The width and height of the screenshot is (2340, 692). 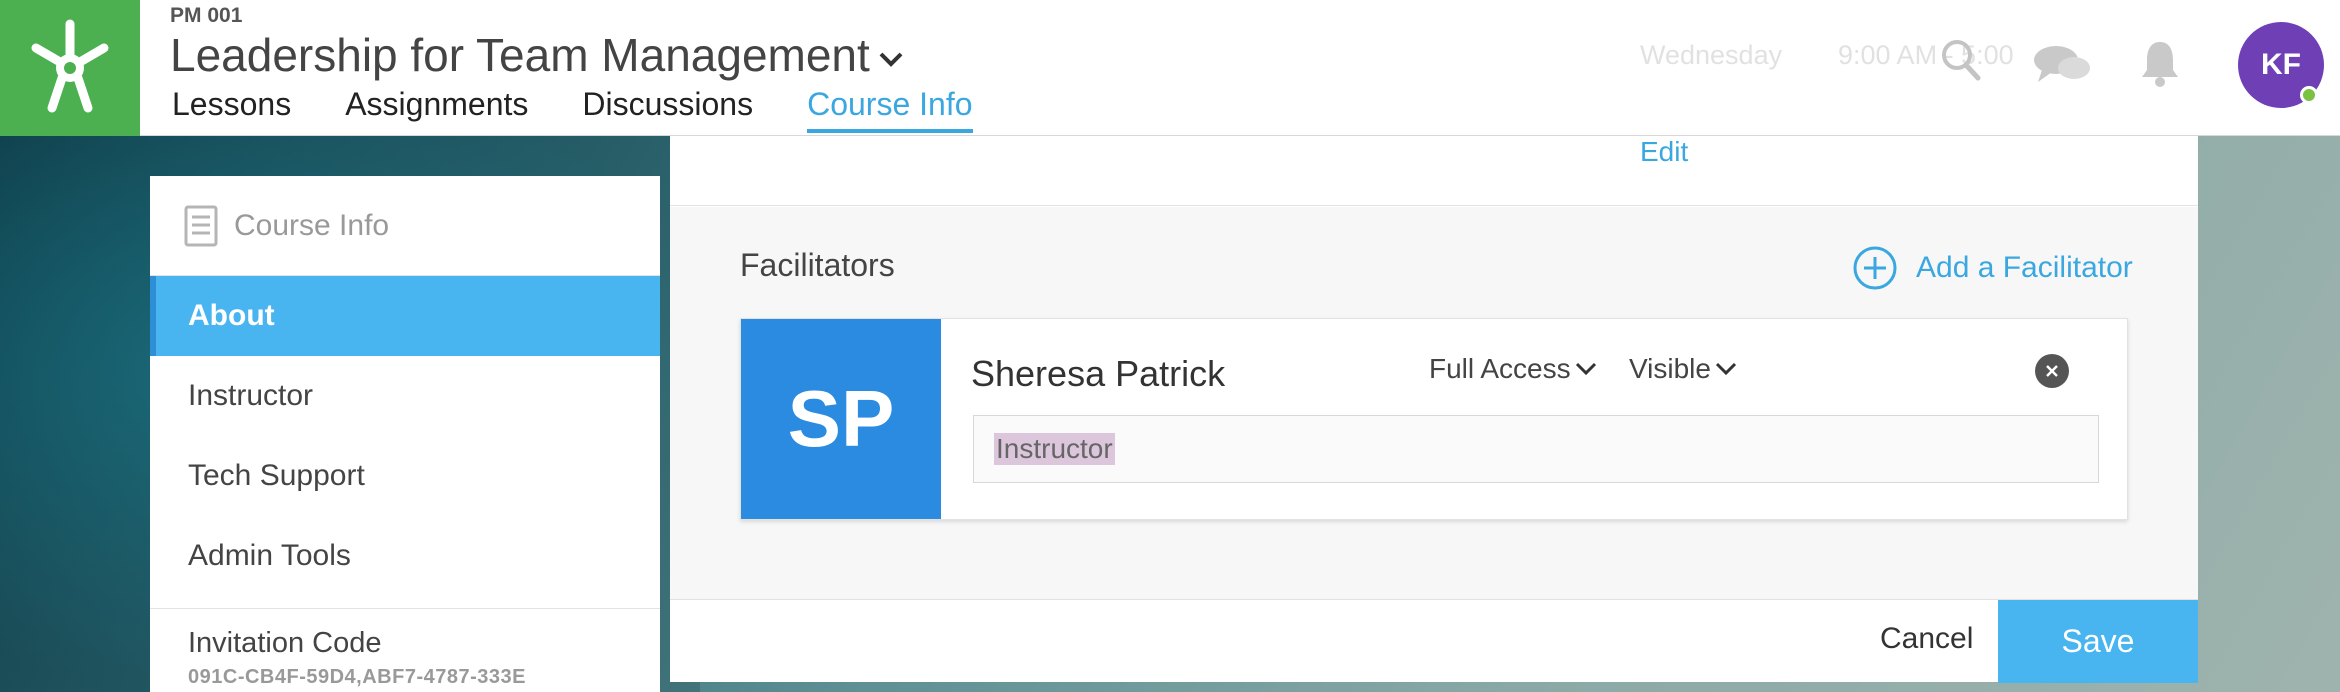 I want to click on sidebar-item-admin-tools: Admin Tools, so click(x=405, y=556).